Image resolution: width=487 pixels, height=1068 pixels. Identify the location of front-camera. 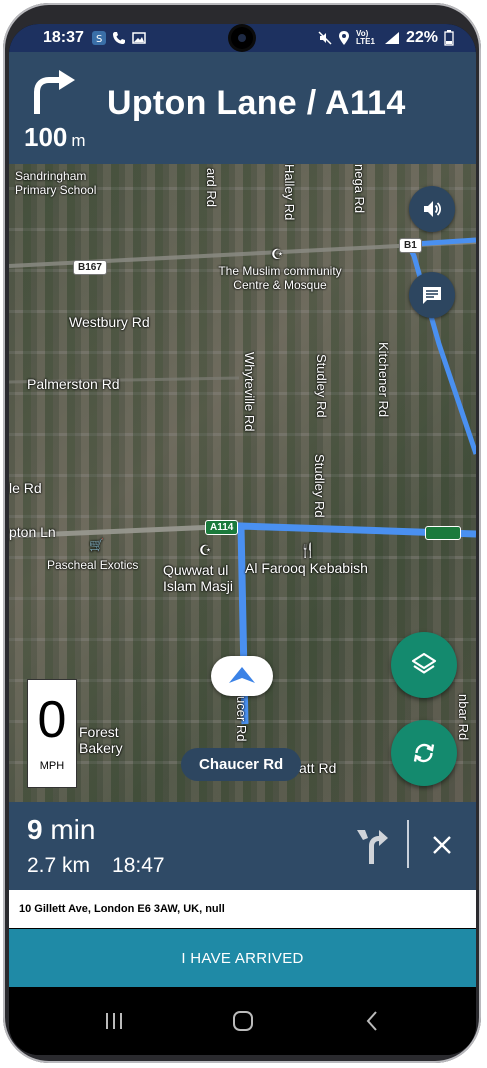
(242, 38).